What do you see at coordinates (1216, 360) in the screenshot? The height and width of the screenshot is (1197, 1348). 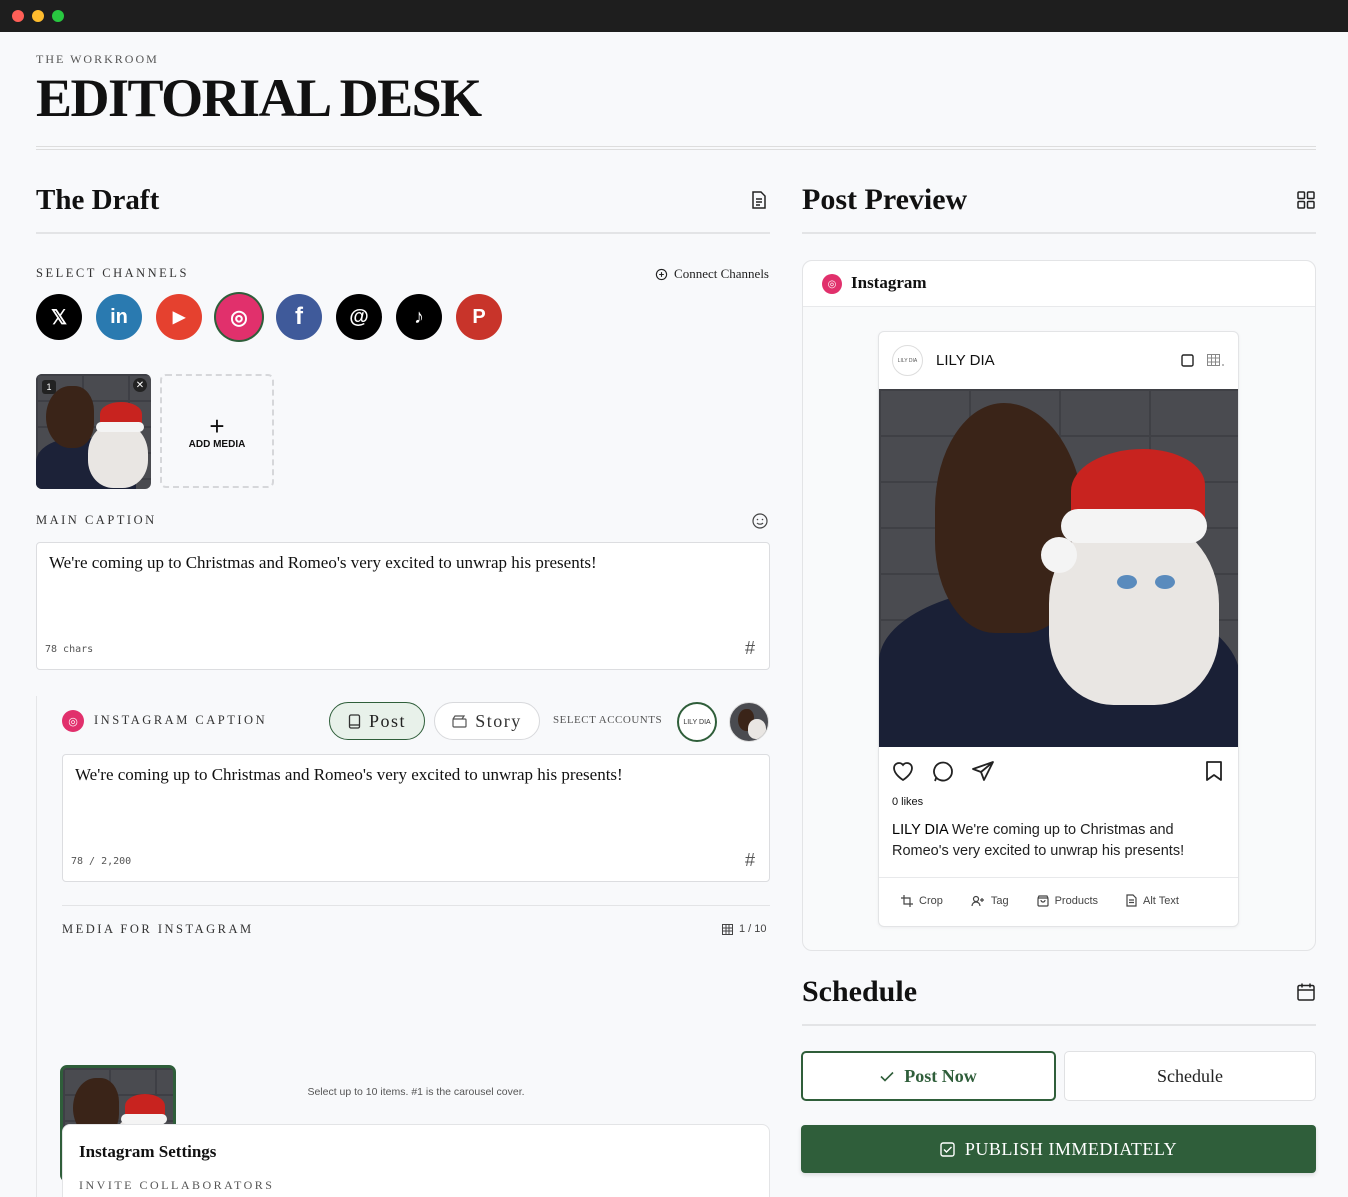 I see `carousel-grid-icon` at bounding box center [1216, 360].